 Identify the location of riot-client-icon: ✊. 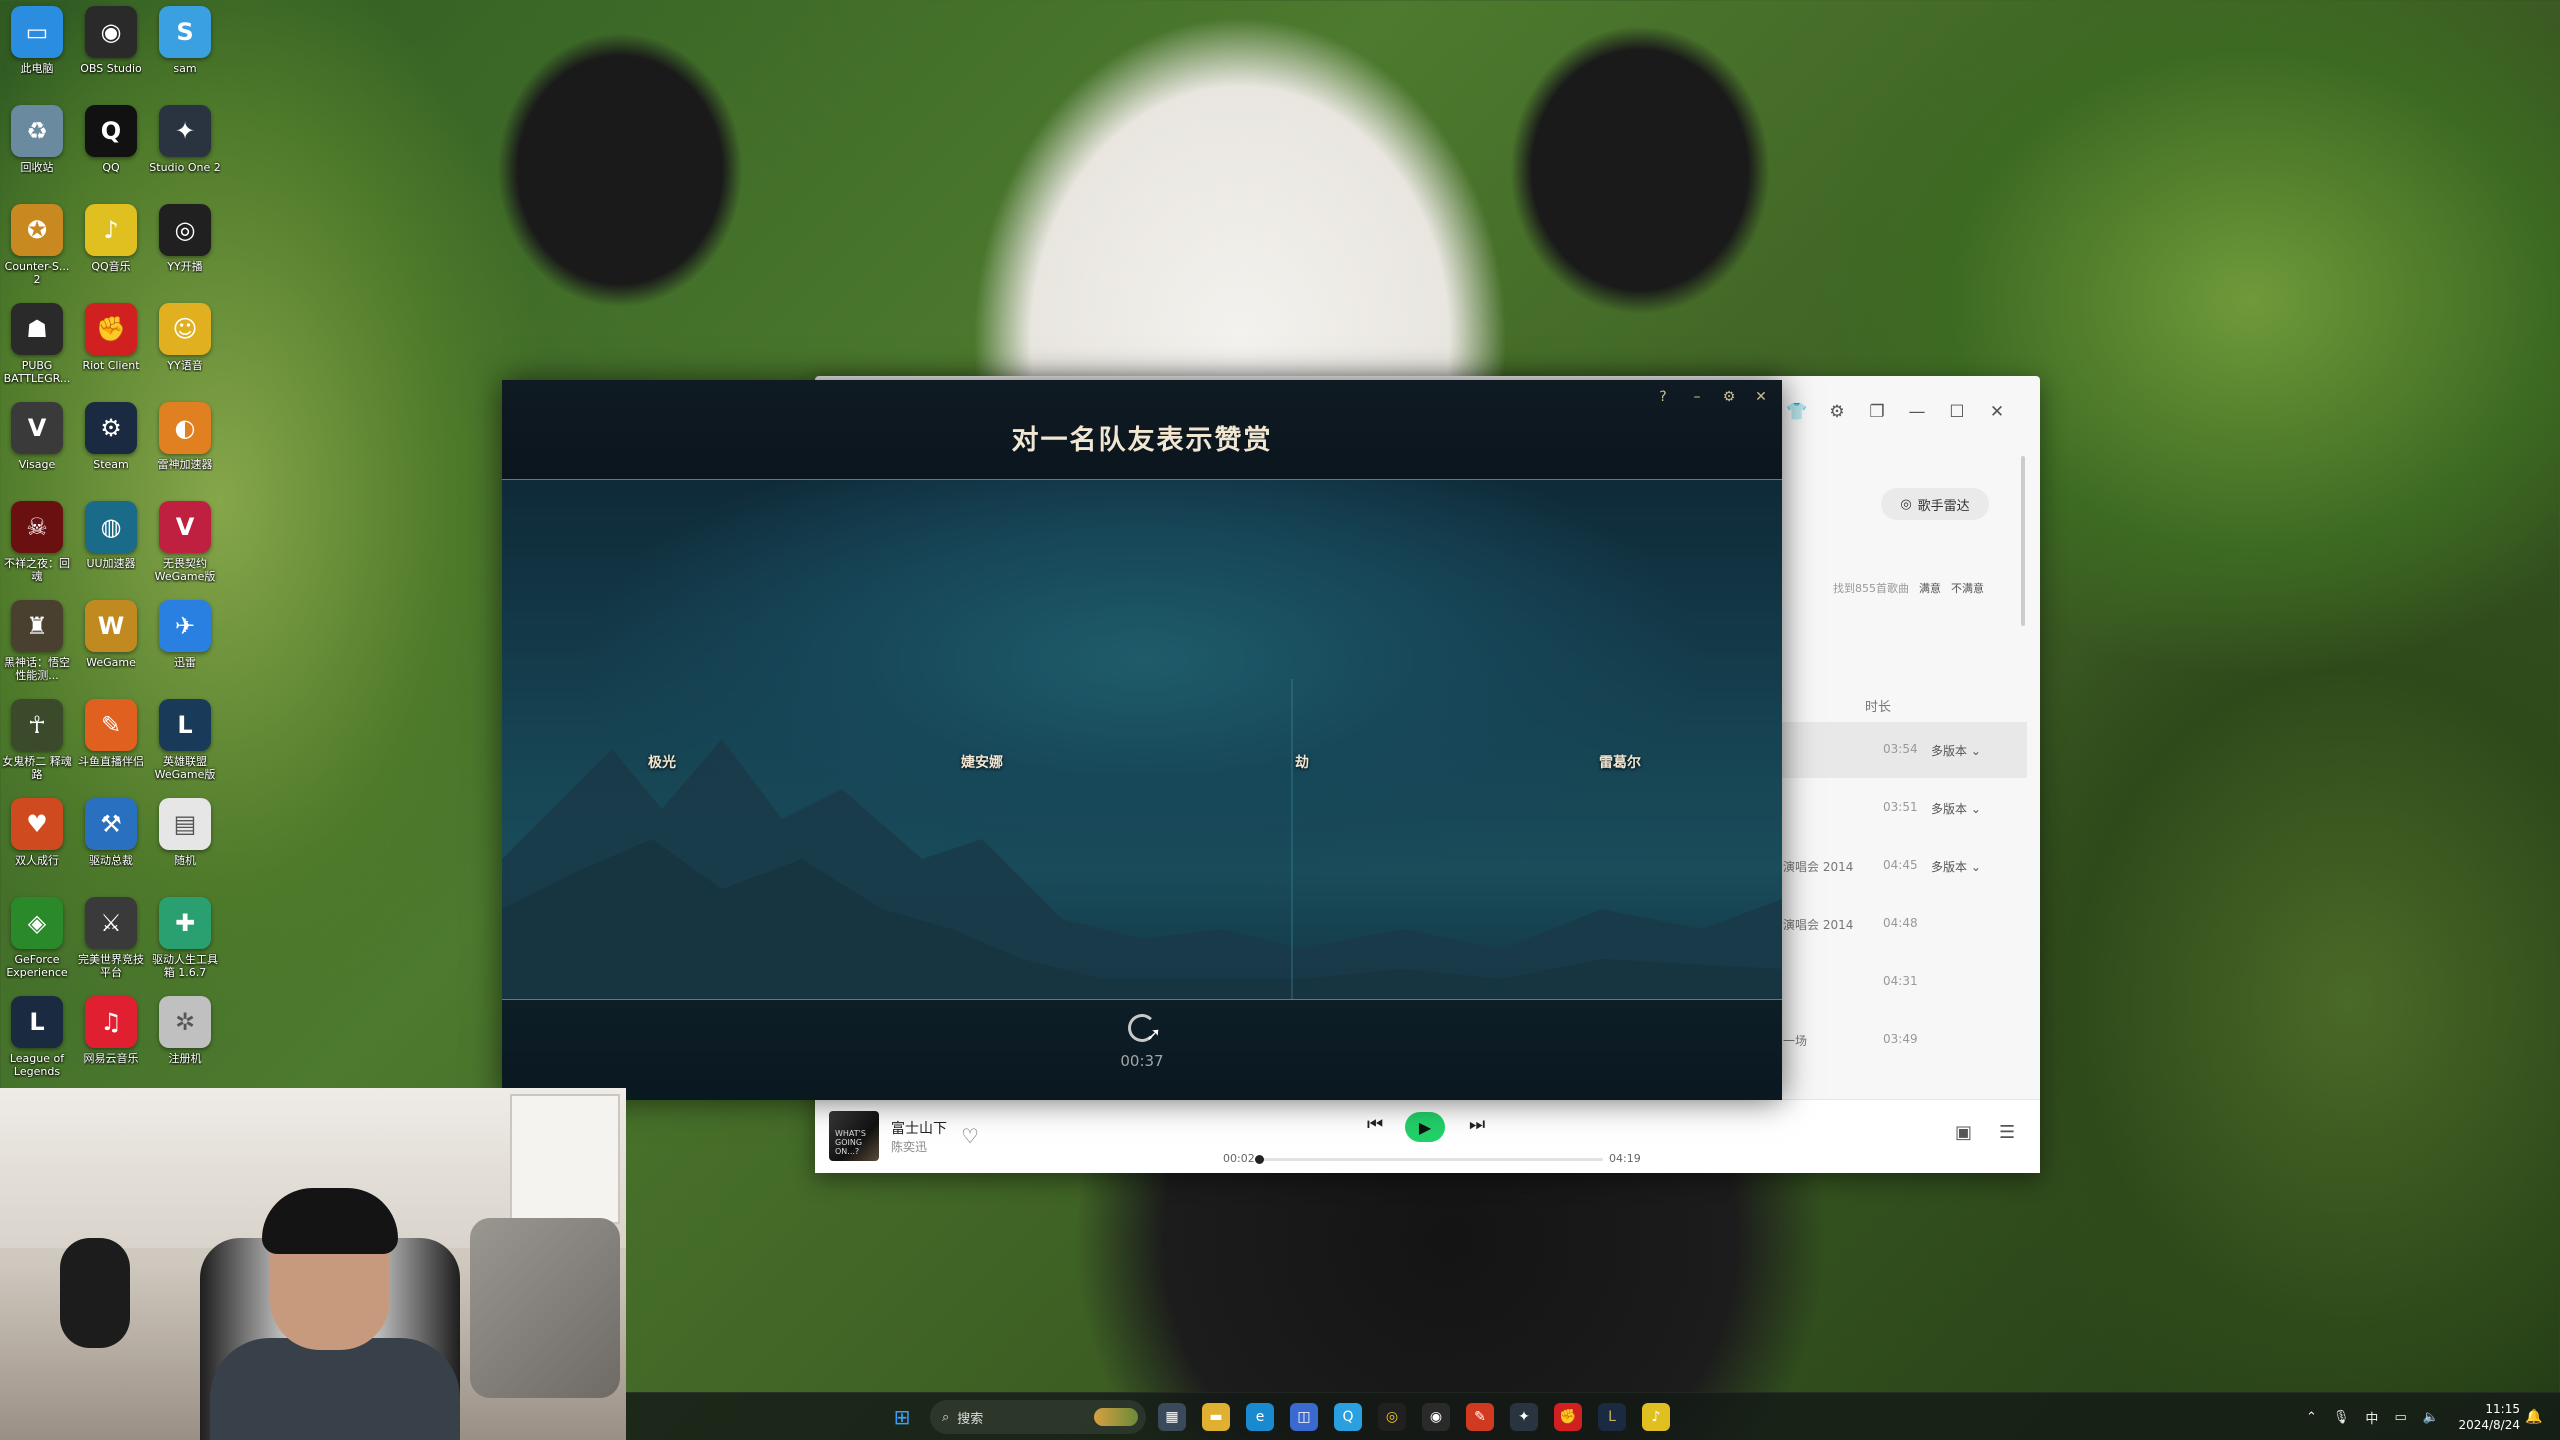
(1568, 1417).